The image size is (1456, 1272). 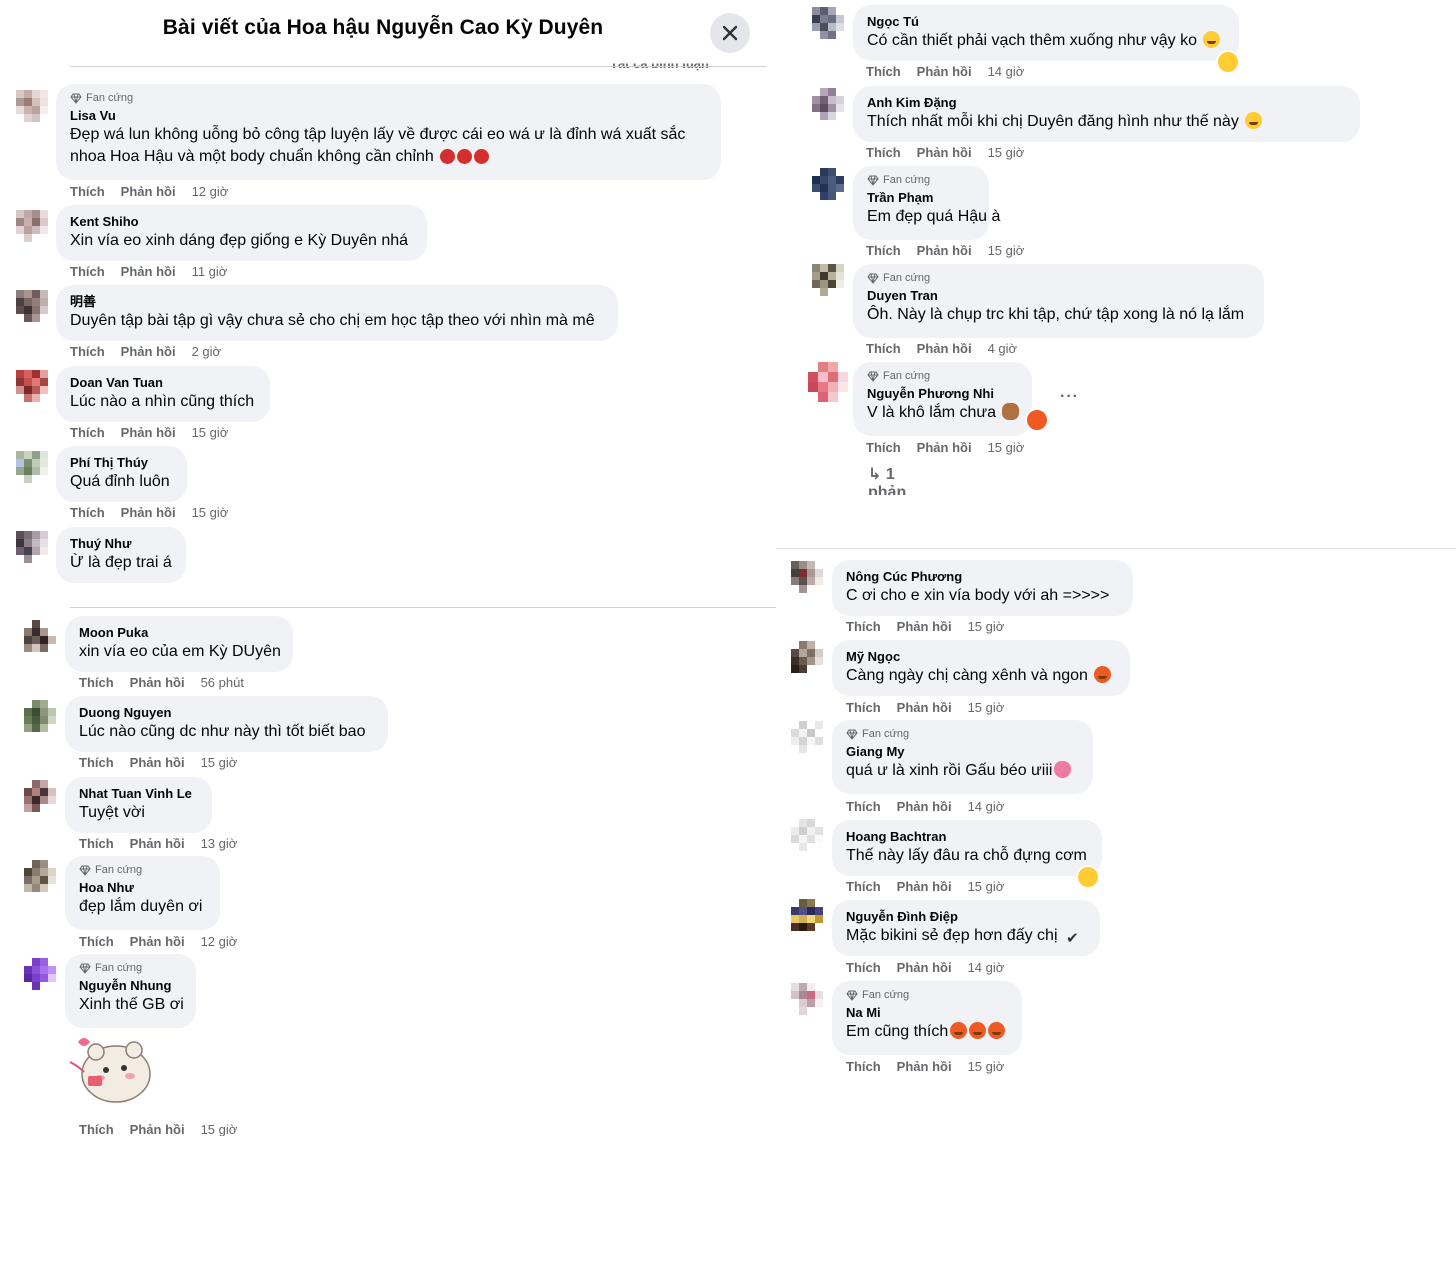 What do you see at coordinates (226, 712) in the screenshot?
I see `comment-author: Duong Nguyen` at bounding box center [226, 712].